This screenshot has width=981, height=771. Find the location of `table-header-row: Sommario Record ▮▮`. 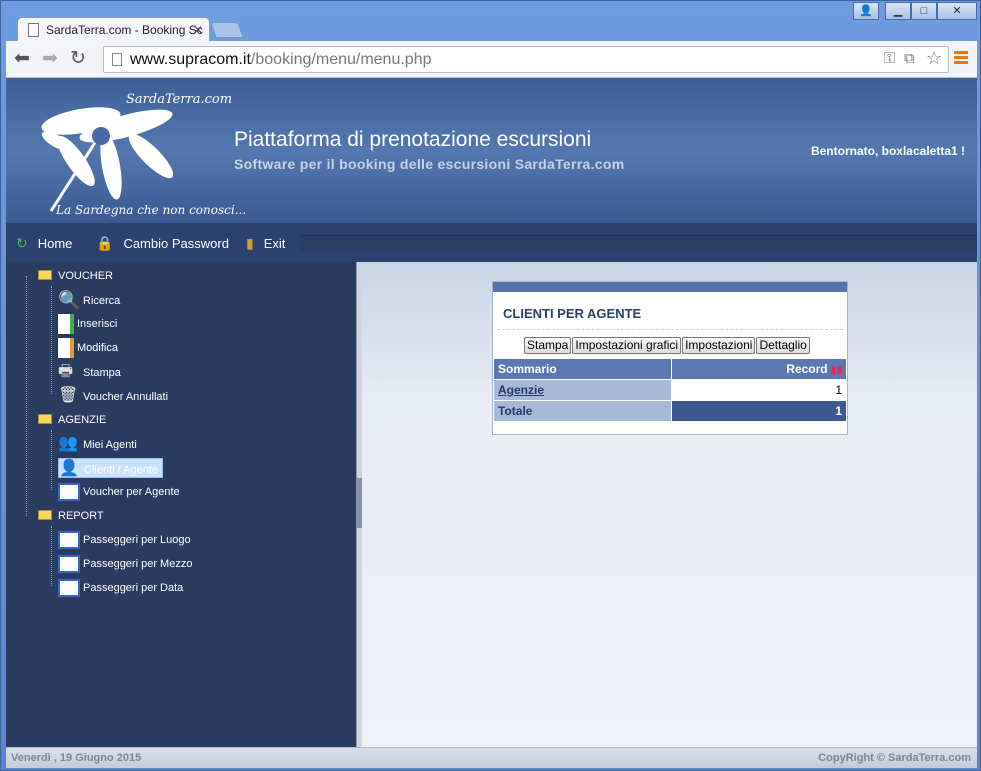

table-header-row: Sommario Record ▮▮ is located at coordinates (670, 369).